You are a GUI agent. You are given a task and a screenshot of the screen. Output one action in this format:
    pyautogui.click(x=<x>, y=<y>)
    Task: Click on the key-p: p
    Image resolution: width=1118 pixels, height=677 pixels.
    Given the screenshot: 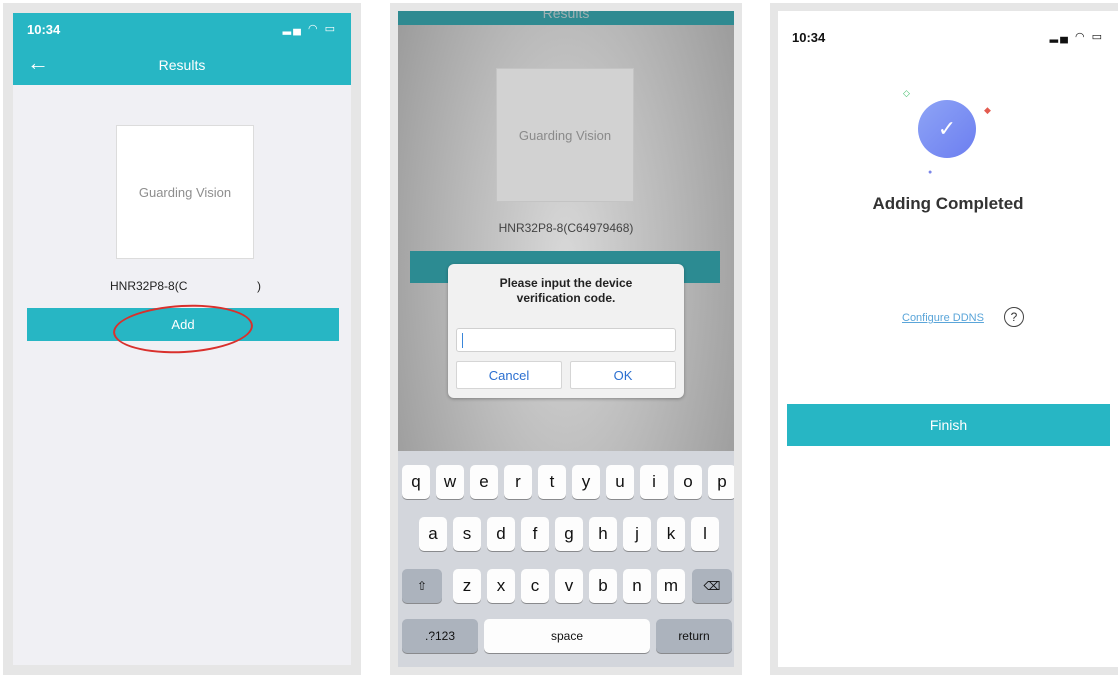 What is the action you would take?
    pyautogui.click(x=721, y=482)
    